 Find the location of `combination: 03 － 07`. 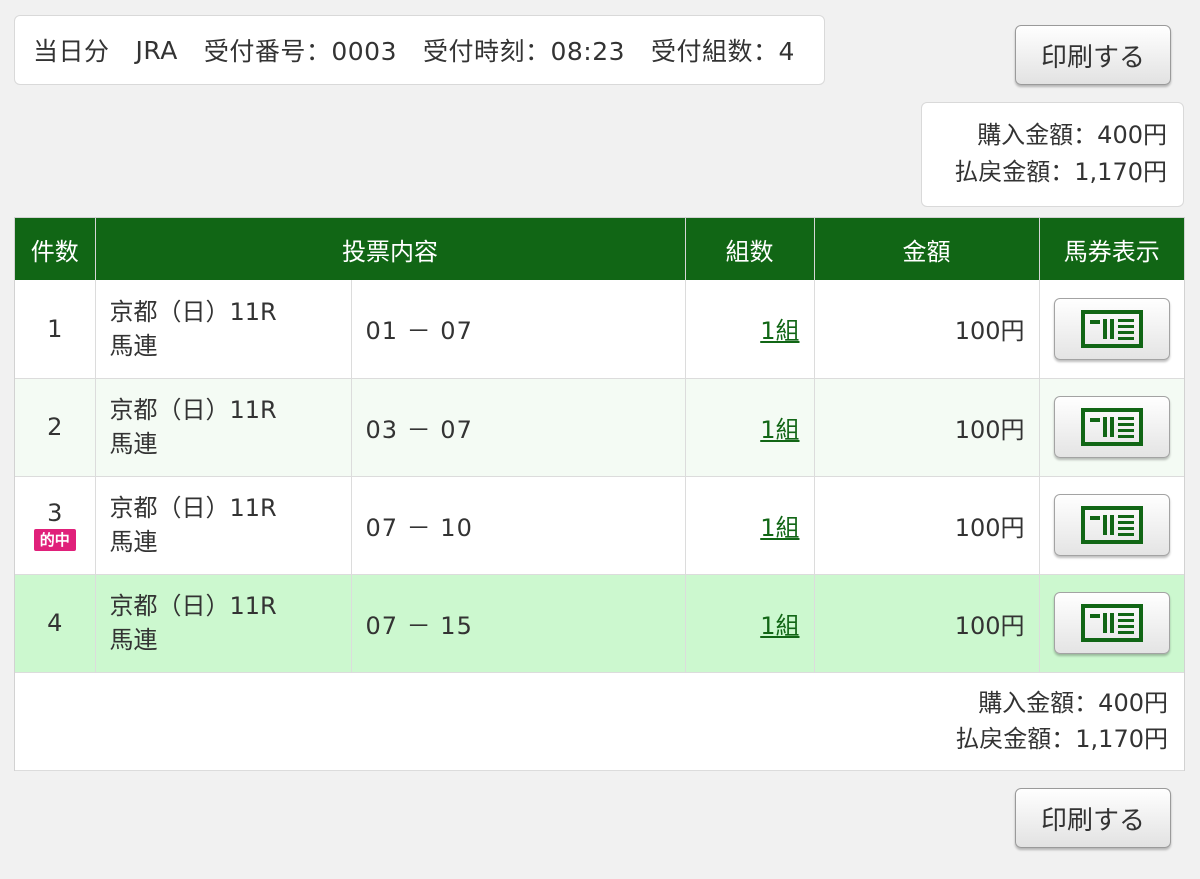

combination: 03 － 07 is located at coordinates (518, 427).